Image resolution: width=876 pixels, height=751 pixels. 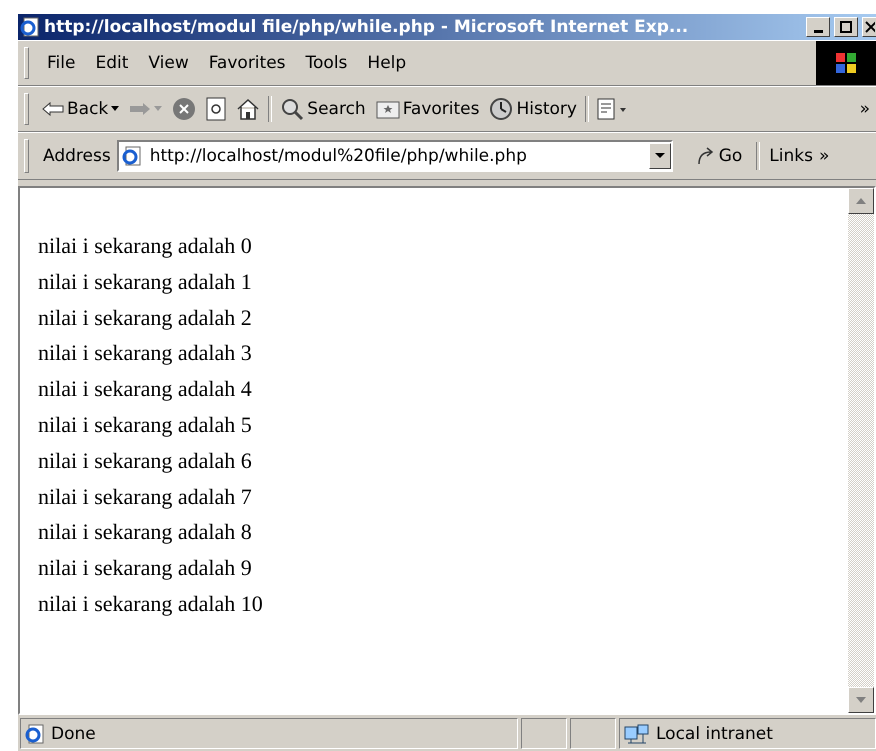 What do you see at coordinates (145, 353) in the screenshot?
I see `output-line: nilai i sekarang adalah 3` at bounding box center [145, 353].